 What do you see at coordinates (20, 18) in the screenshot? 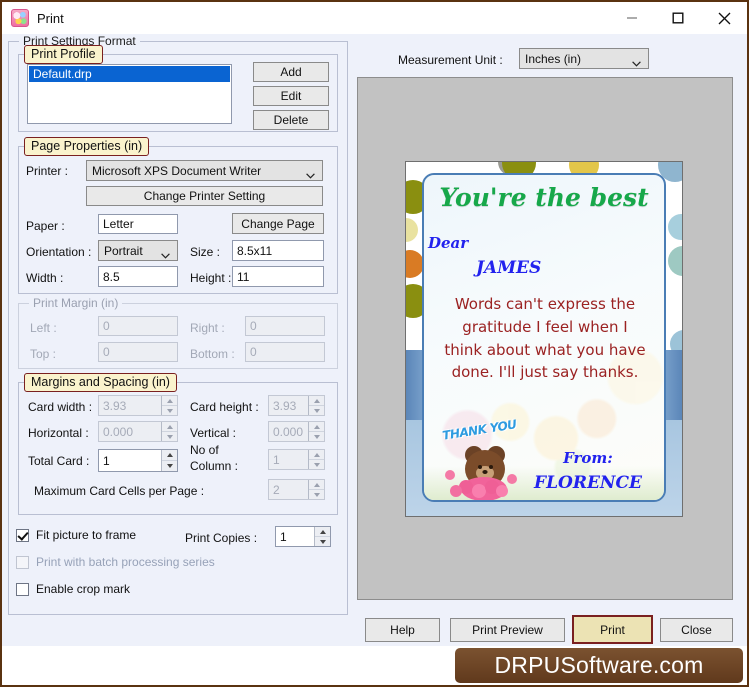
I see `app-icon` at bounding box center [20, 18].